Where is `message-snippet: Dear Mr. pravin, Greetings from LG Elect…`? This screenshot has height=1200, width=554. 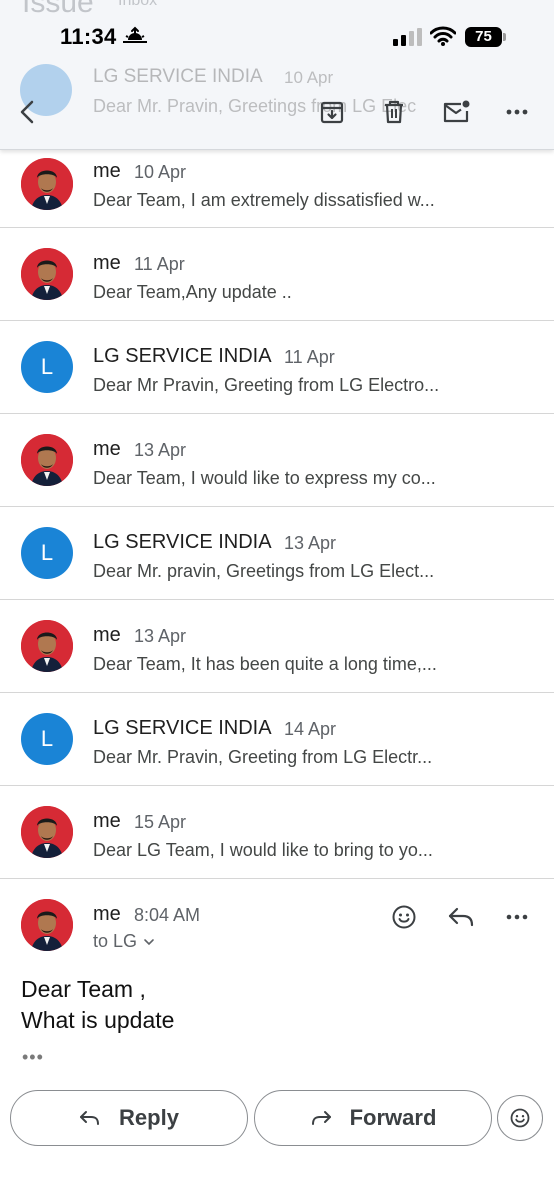
message-snippet: Dear Mr. pravin, Greetings from LG Elect… is located at coordinates (264, 571).